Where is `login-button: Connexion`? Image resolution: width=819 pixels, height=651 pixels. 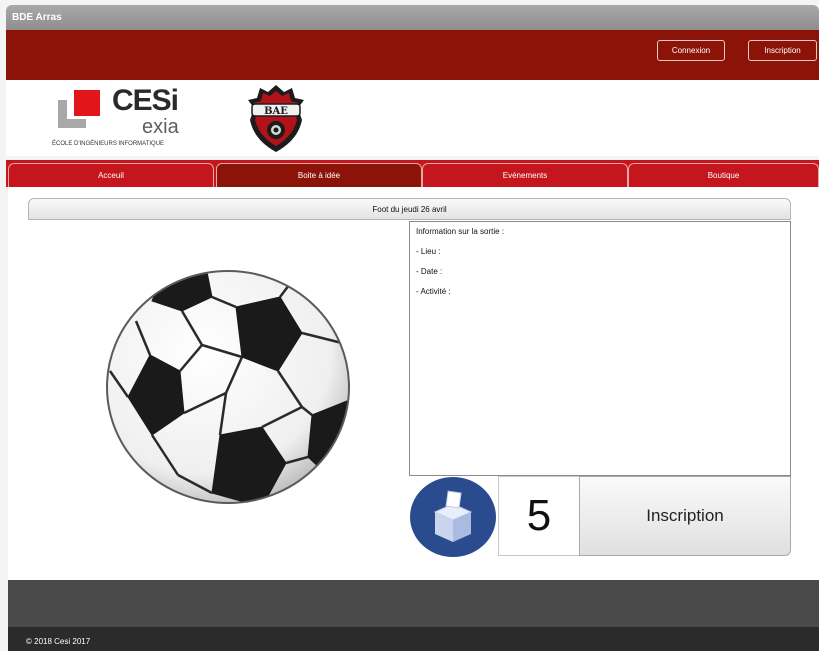
login-button: Connexion is located at coordinates (691, 50).